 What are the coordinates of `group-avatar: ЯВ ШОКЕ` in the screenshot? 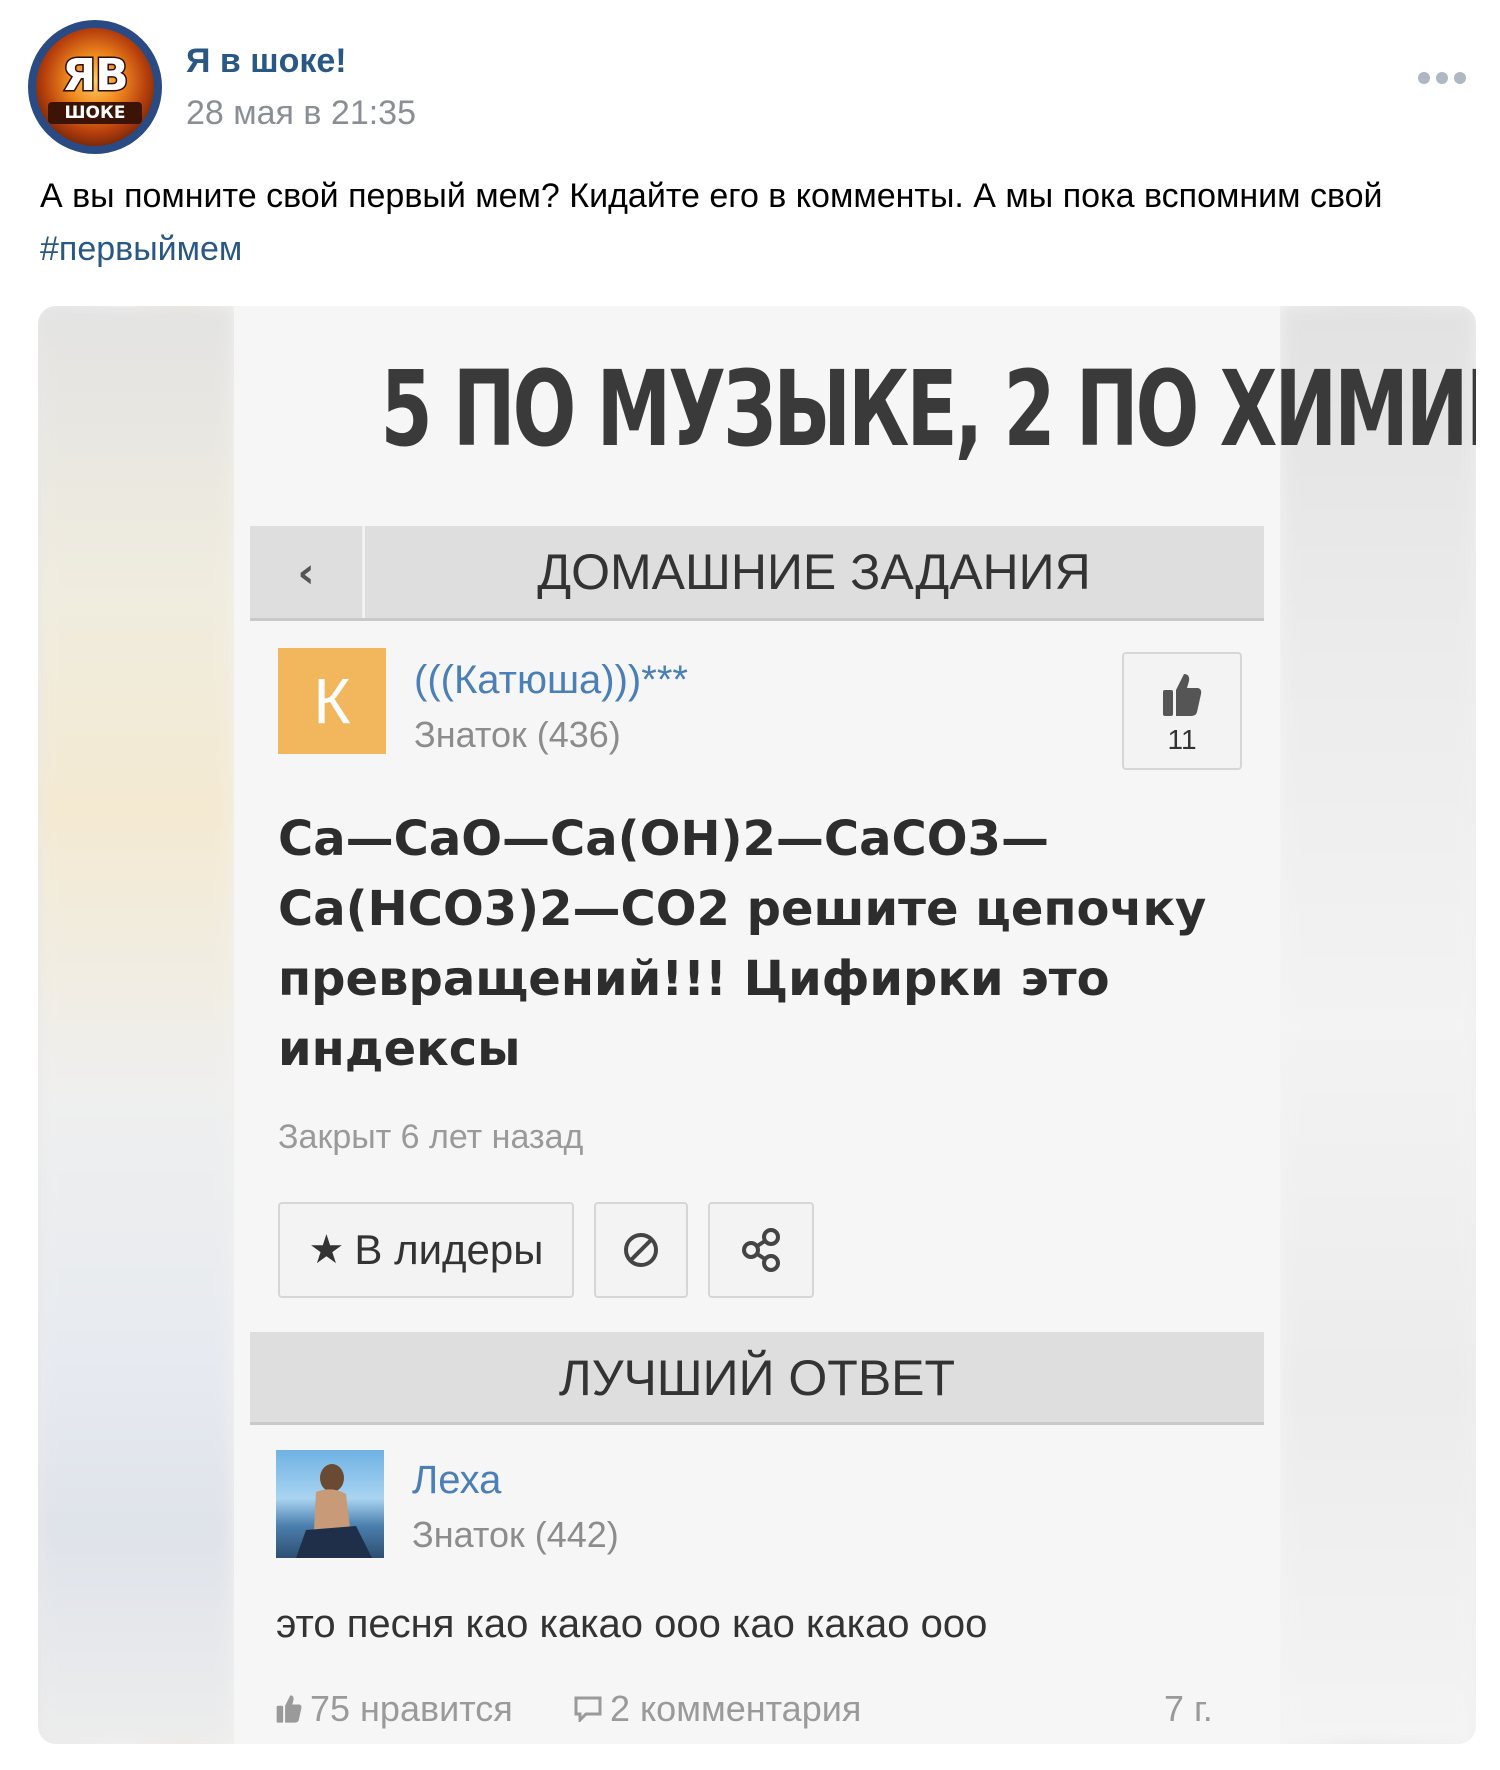 It's located at (95, 87).